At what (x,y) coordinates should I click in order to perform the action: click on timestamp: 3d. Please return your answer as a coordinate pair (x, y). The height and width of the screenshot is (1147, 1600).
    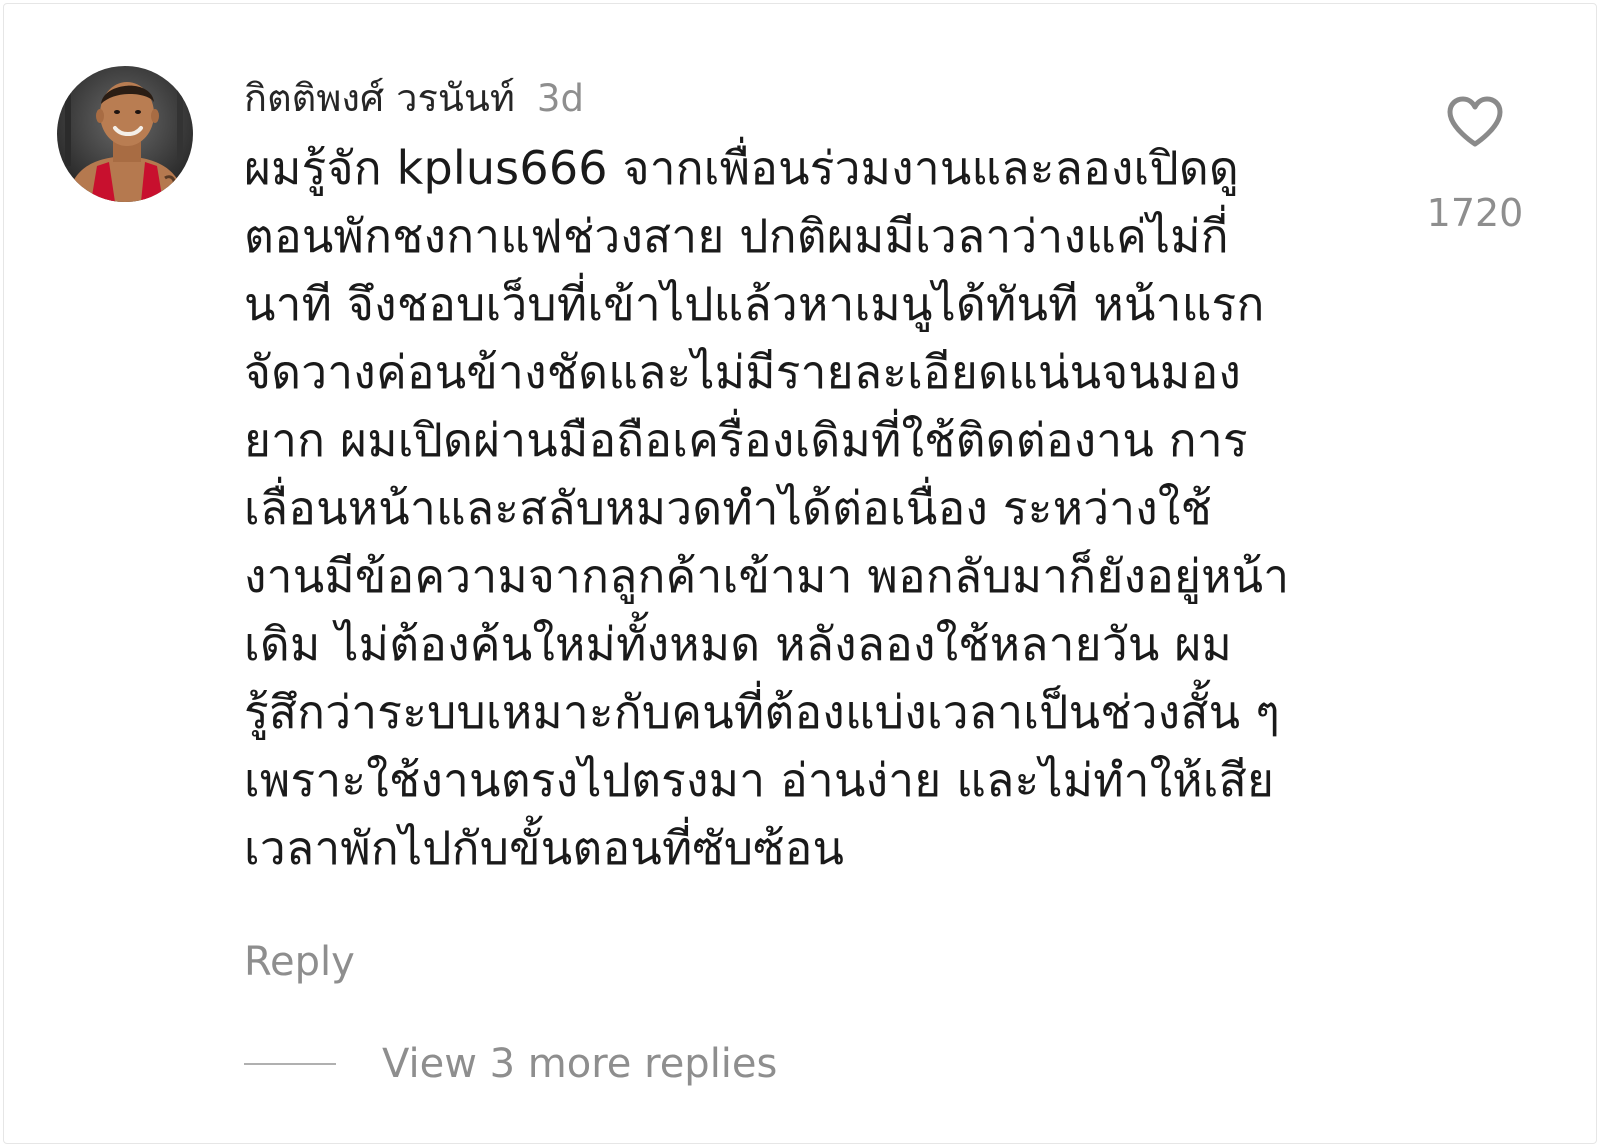
    Looking at the image, I should click on (560, 98).